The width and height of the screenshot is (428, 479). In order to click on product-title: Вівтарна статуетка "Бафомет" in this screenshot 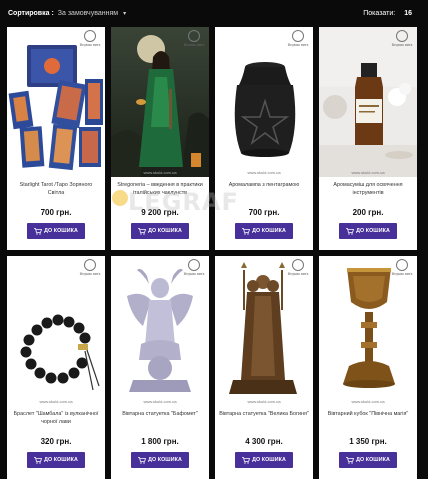, I will do `click(160, 420)`.